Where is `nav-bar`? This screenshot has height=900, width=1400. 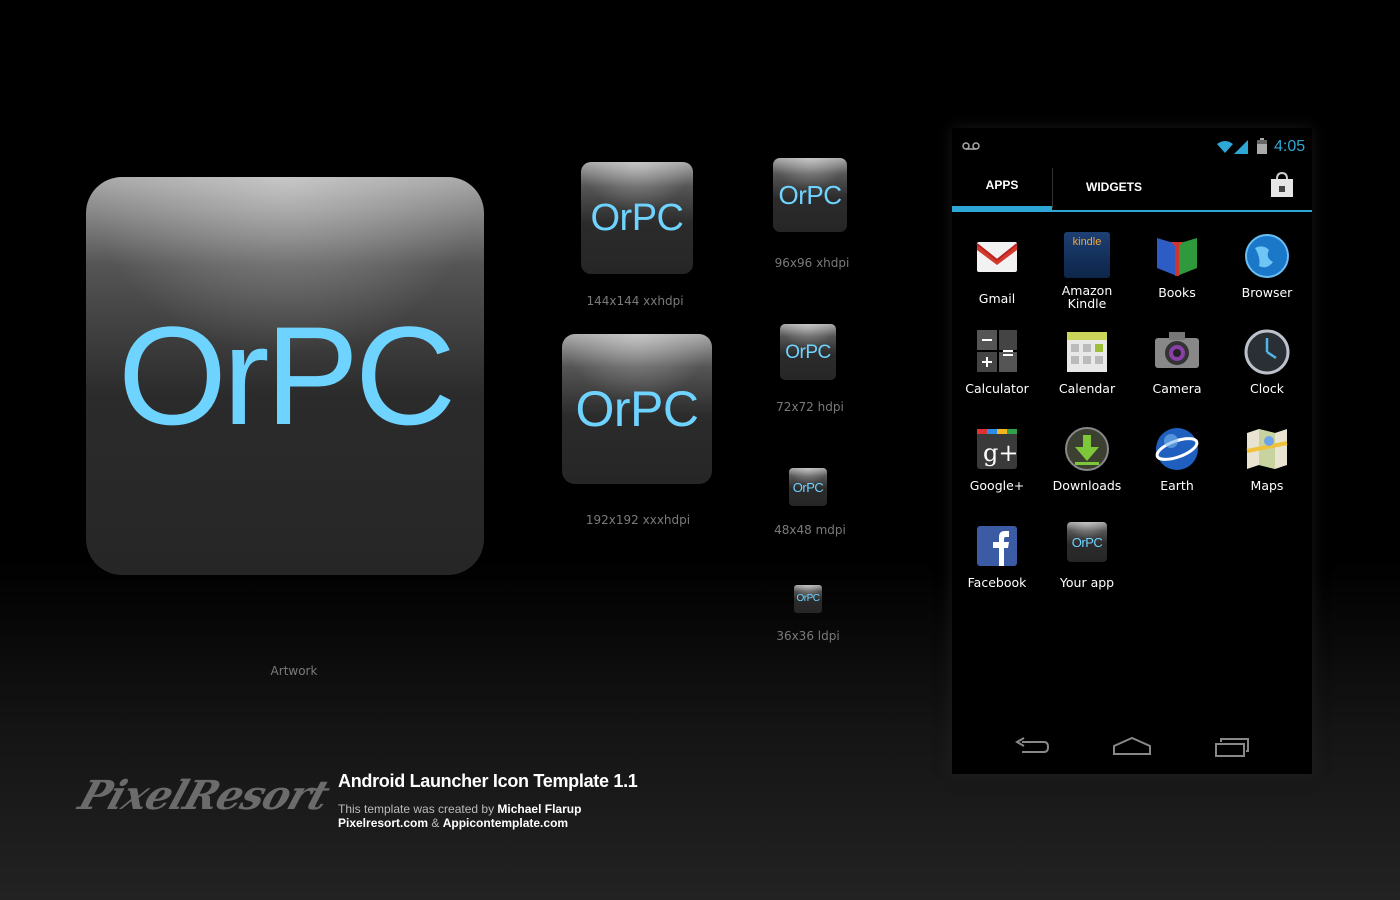
nav-bar is located at coordinates (1132, 749).